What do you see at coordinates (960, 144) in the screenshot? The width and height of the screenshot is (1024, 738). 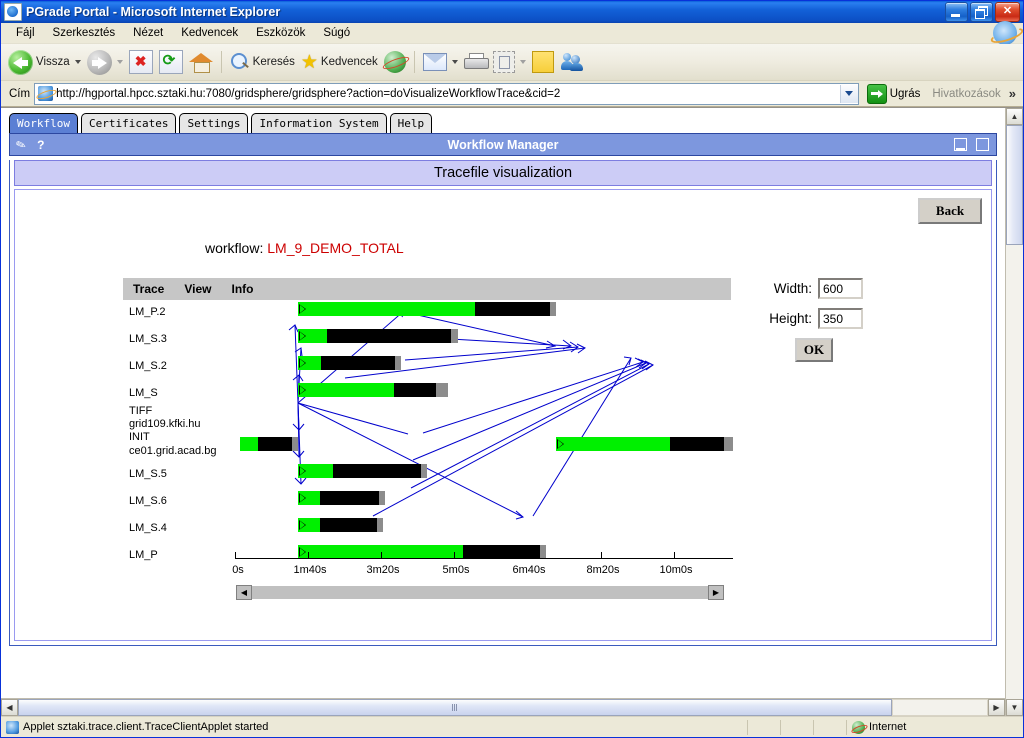 I see `portlet-minimize-icon` at bounding box center [960, 144].